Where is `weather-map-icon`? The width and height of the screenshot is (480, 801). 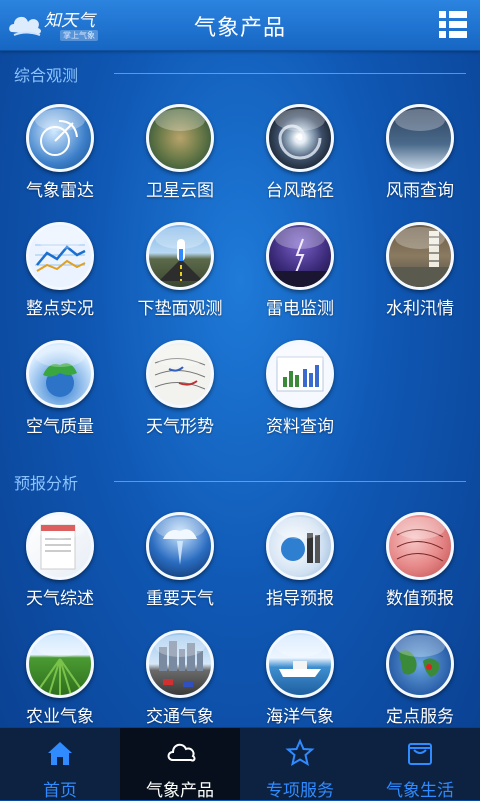 weather-map-icon is located at coordinates (180, 374).